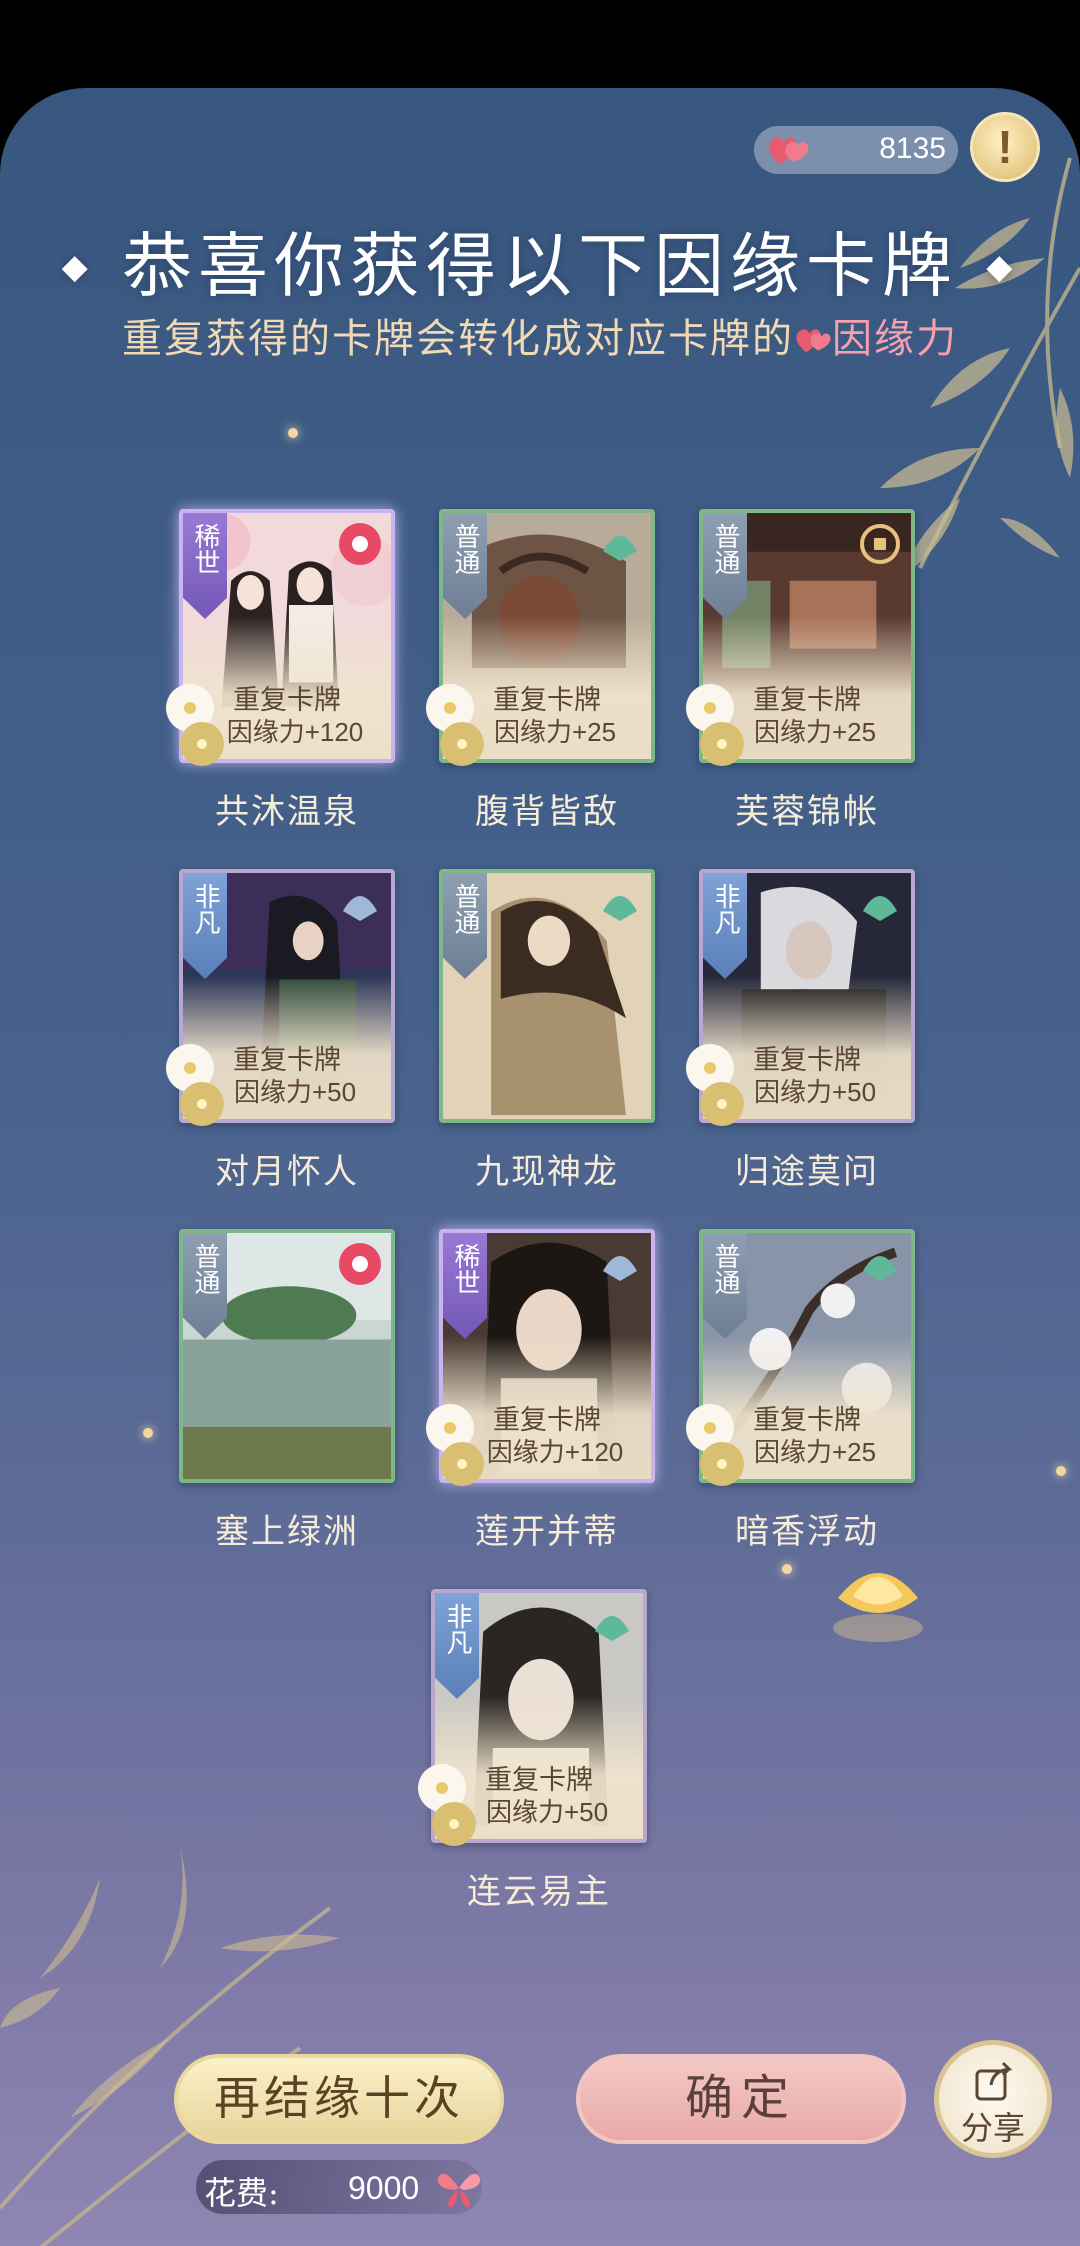  I want to click on coin-emblem-icon, so click(880, 544).